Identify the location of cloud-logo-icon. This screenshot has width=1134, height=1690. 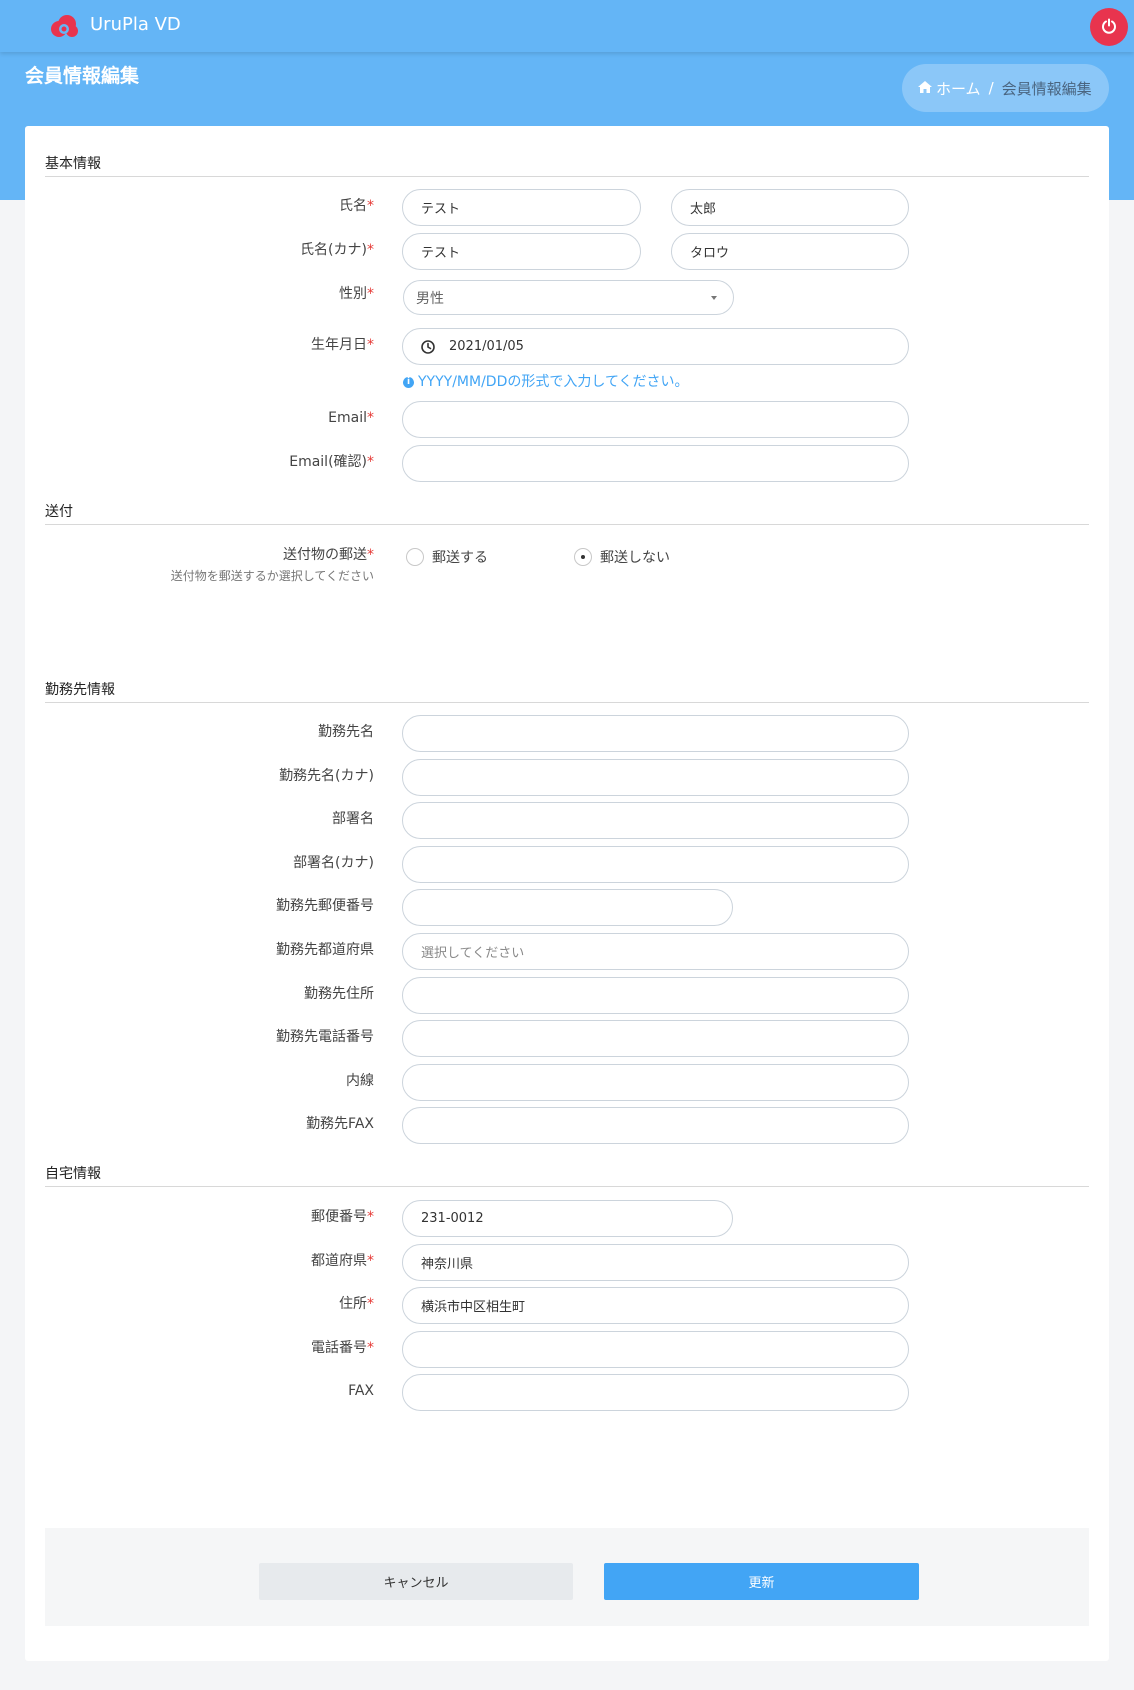
(64, 26).